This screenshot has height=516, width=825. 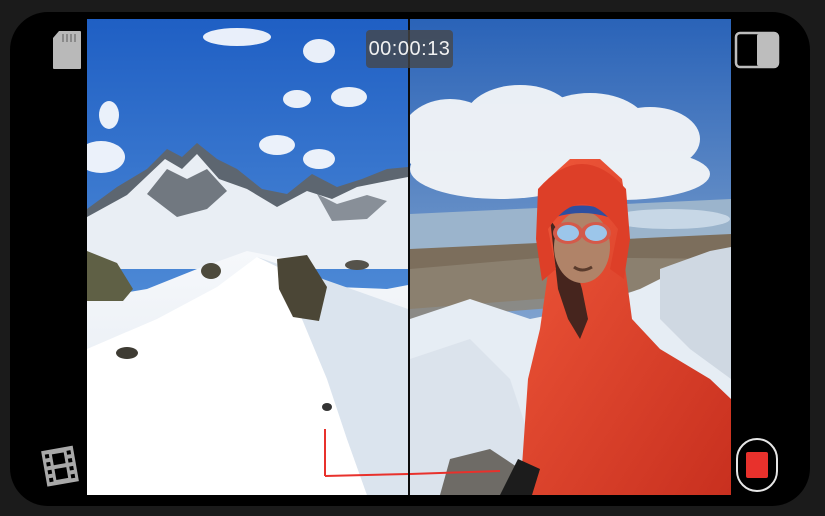 I want to click on sd-card-icon, so click(x=67, y=50).